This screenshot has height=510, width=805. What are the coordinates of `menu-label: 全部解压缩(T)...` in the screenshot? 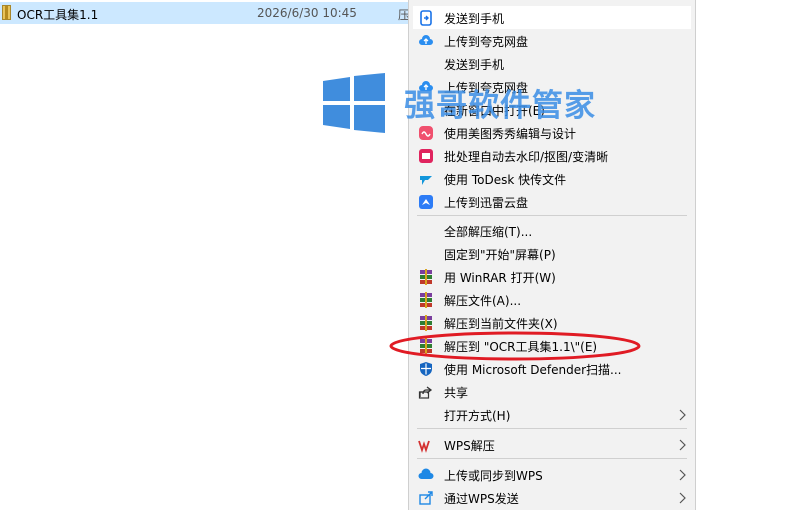 It's located at (488, 232).